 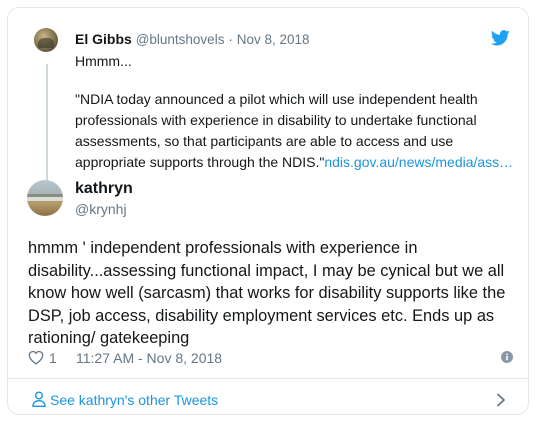 What do you see at coordinates (500, 38) in the screenshot?
I see `twitter-bird-icon` at bounding box center [500, 38].